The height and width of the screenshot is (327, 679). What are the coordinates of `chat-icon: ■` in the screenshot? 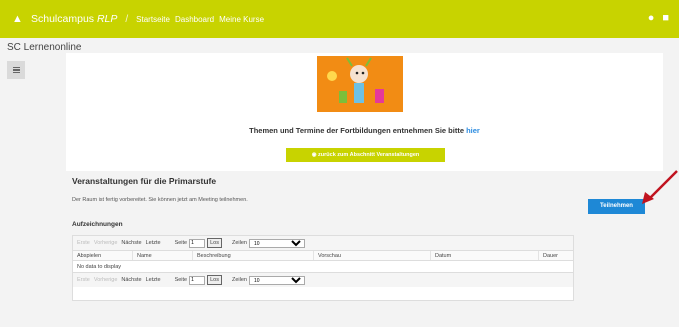 It's located at (665, 18).